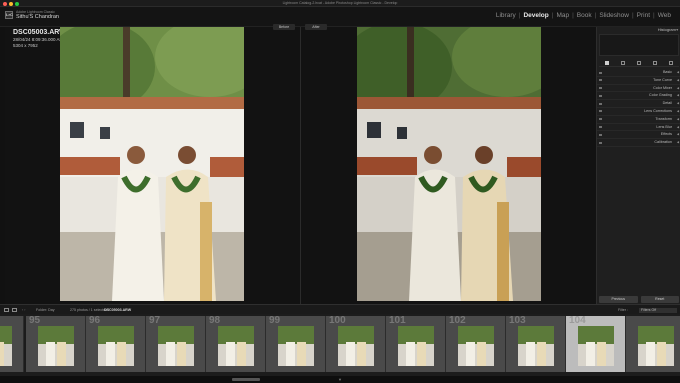  Describe the element at coordinates (660, 95) in the screenshot. I see `section-label: Color Grading` at that location.